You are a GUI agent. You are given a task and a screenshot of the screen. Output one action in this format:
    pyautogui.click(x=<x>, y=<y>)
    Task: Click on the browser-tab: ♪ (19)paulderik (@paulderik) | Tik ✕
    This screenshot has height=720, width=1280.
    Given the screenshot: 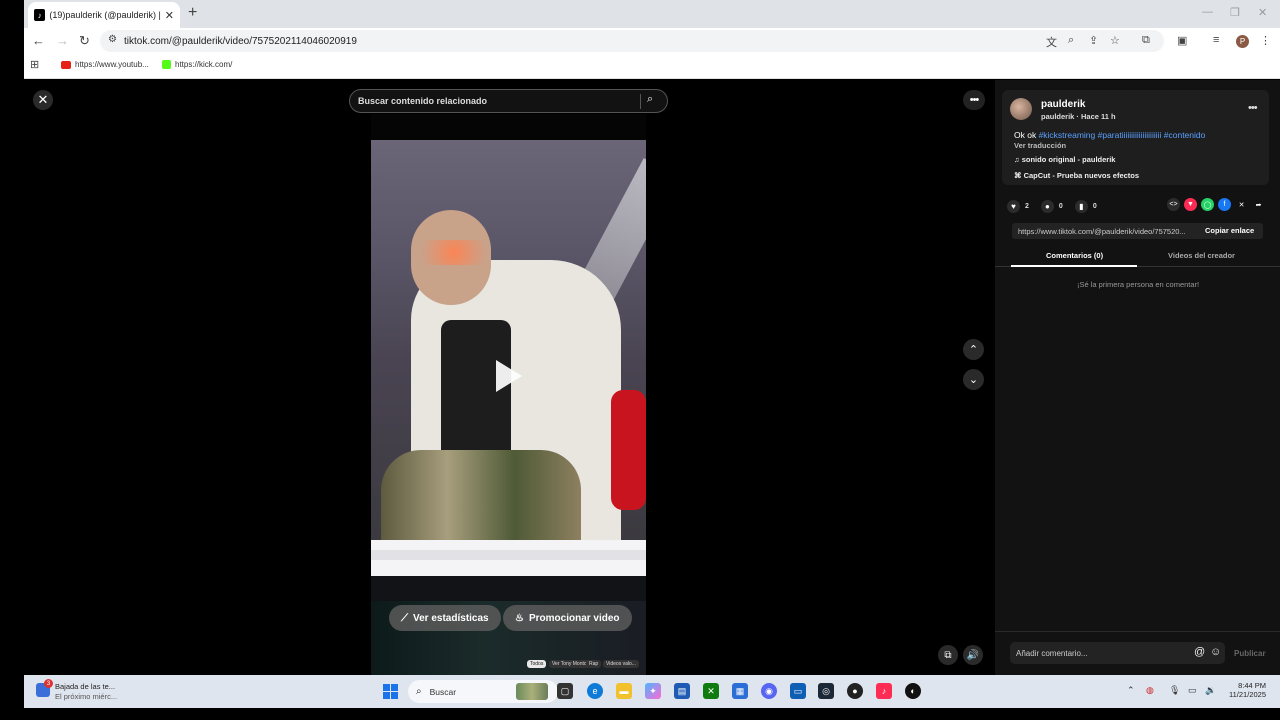 What is the action you would take?
    pyautogui.click(x=104, y=15)
    